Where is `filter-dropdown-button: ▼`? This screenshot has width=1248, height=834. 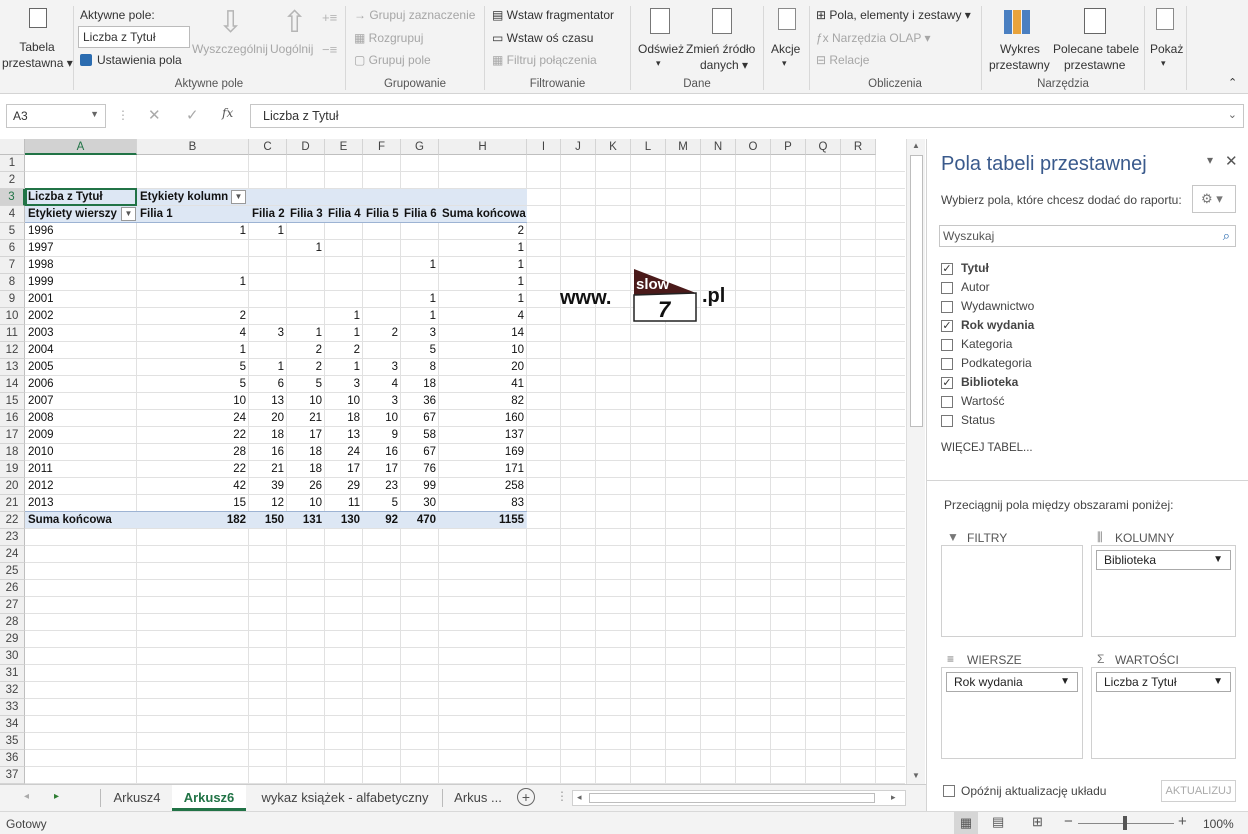 filter-dropdown-button: ▼ is located at coordinates (128, 214).